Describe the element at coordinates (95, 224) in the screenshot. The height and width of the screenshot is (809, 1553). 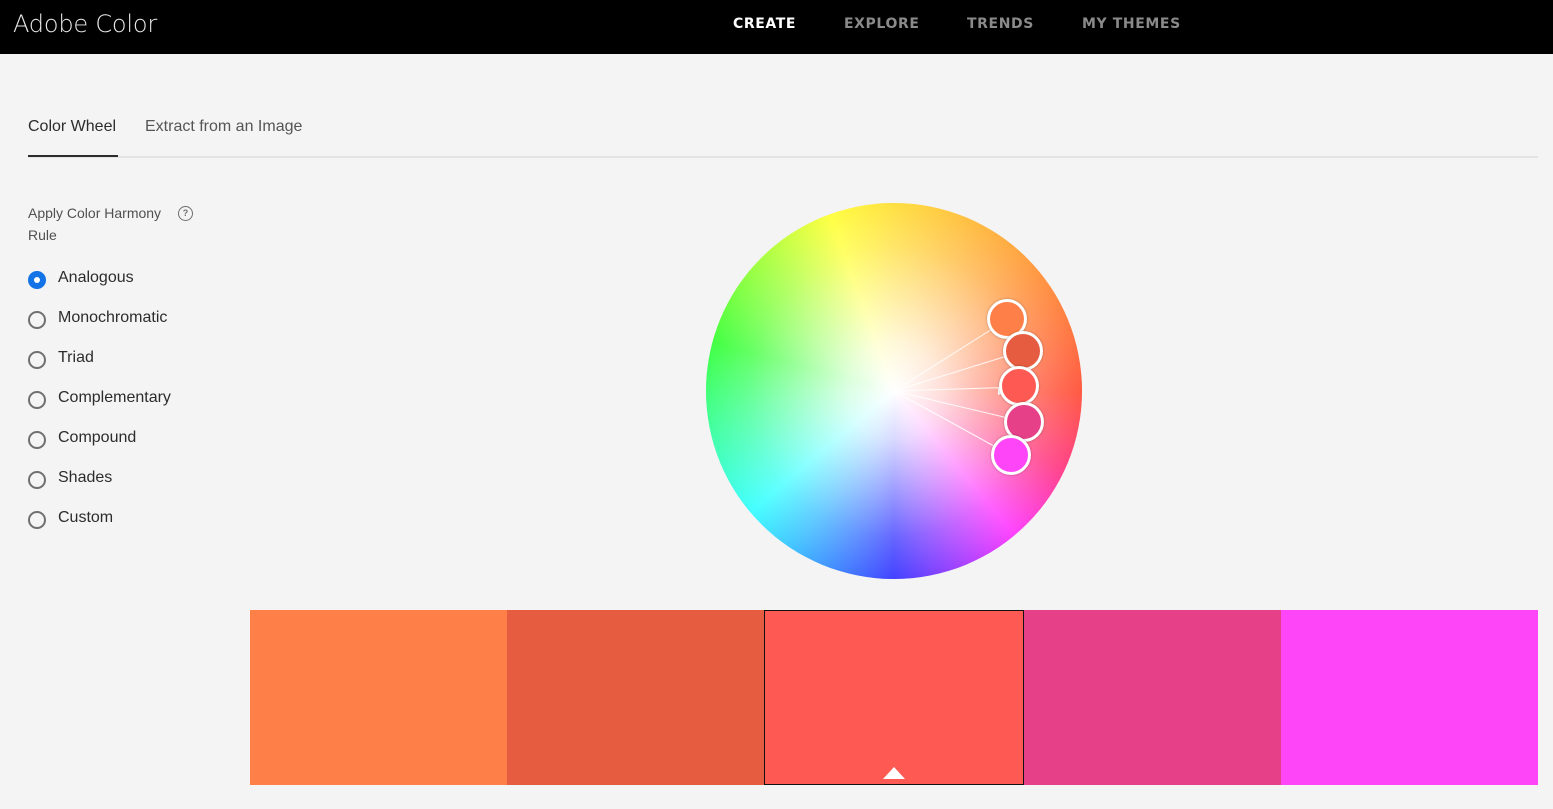
I see `harmony-rule-label: Apply Color Harmony Rule` at that location.